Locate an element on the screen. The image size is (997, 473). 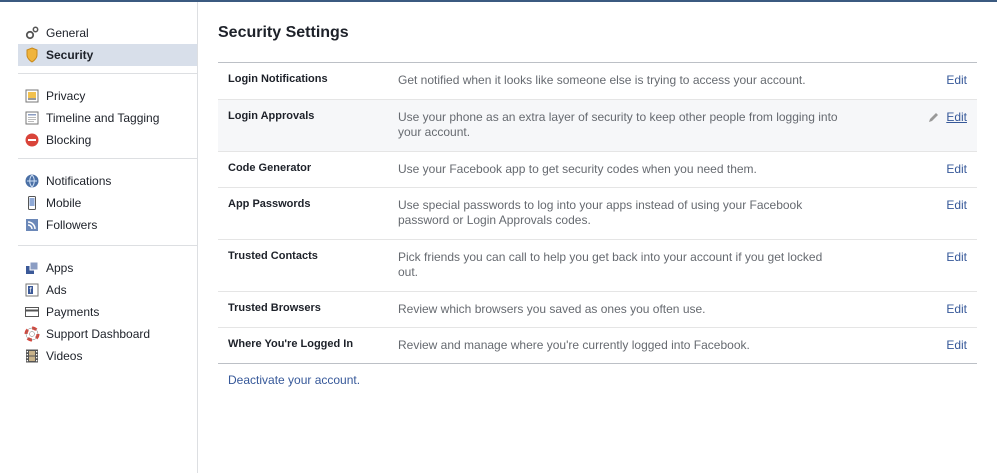
setting-name: Login Approvals is located at coordinates (271, 116).